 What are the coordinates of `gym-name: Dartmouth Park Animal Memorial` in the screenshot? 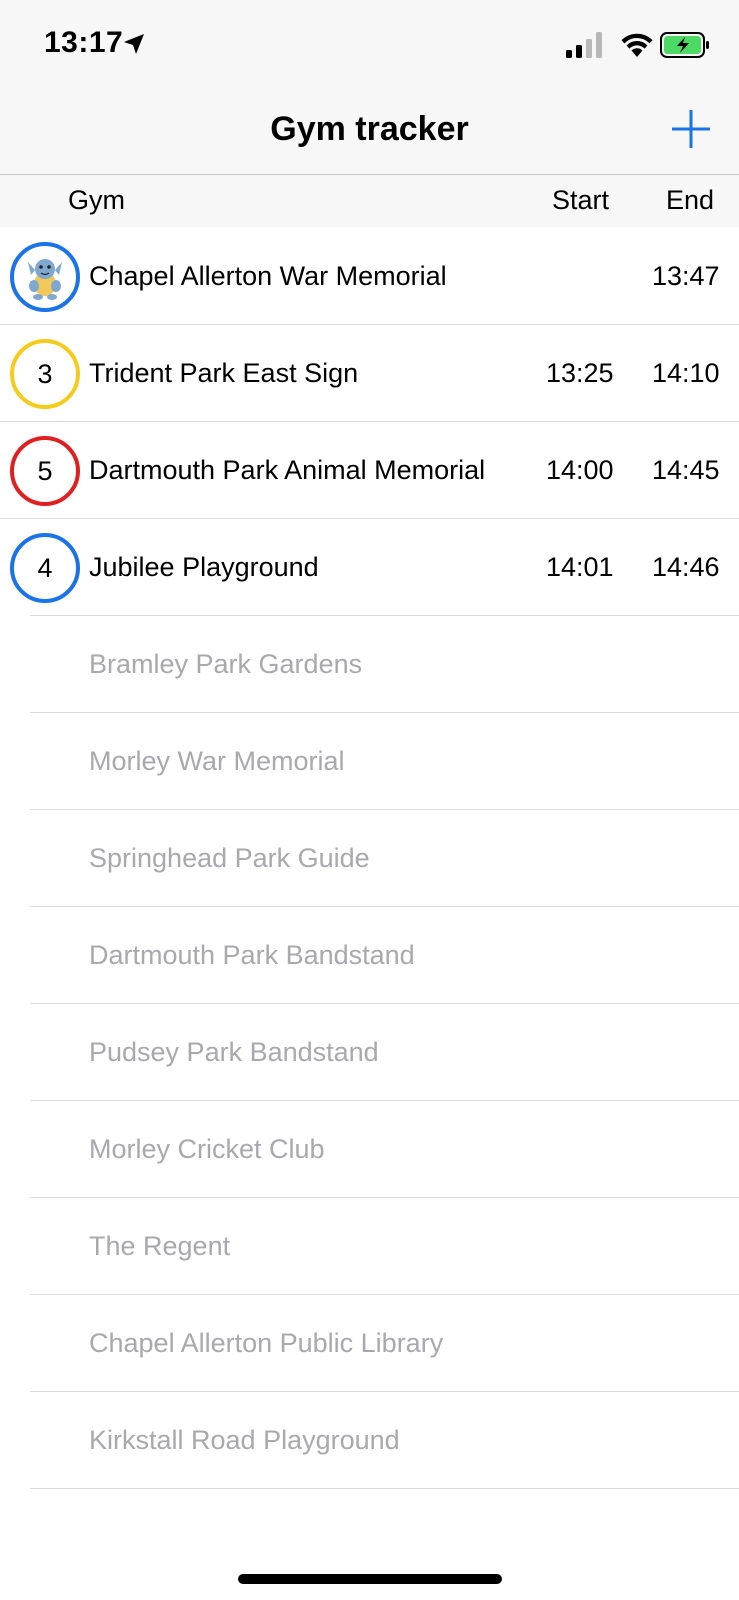 It's located at (287, 470).